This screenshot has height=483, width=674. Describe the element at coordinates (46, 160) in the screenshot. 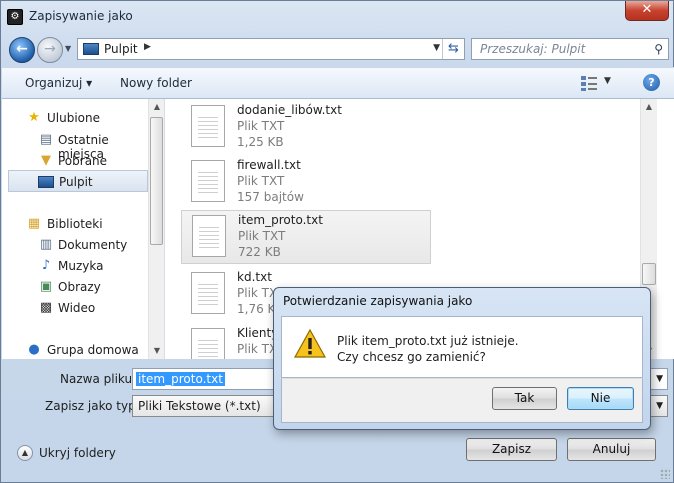

I see `downloads-folder-icon: ▼` at that location.